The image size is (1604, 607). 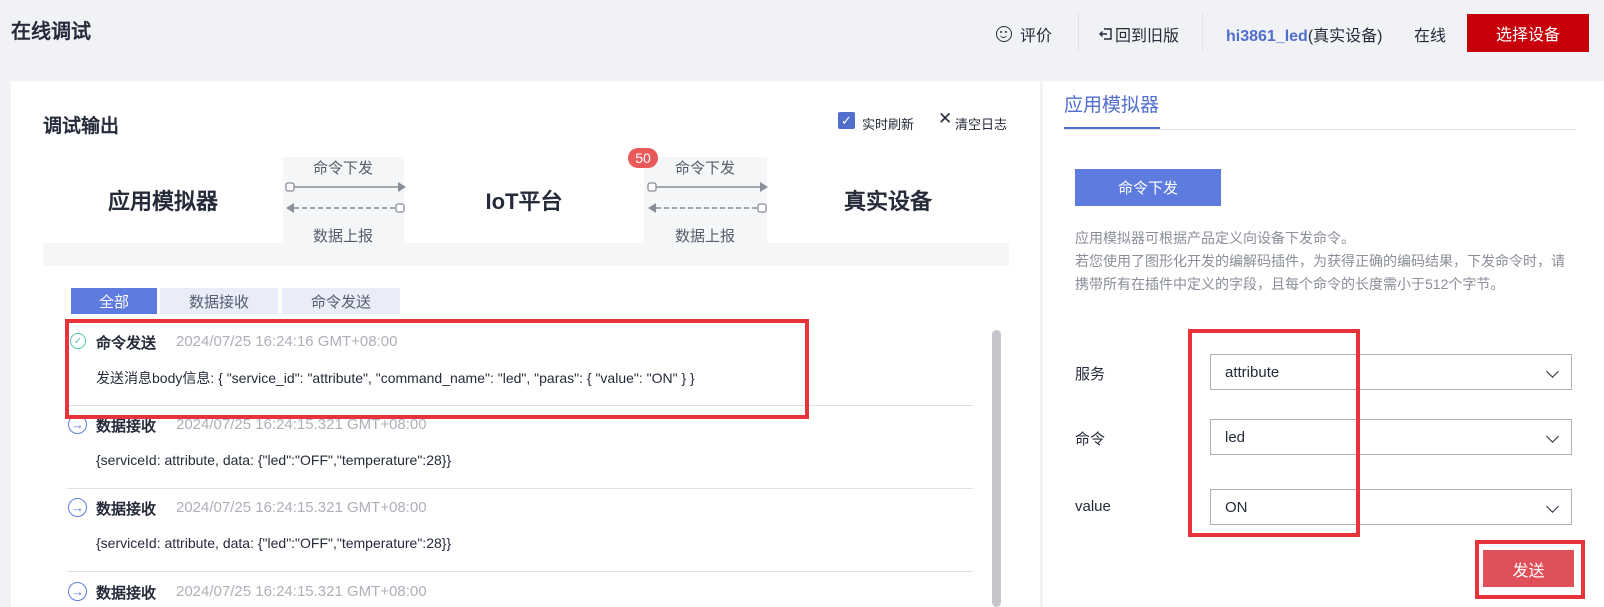 What do you see at coordinates (981, 123) in the screenshot?
I see `clear-log-button: 清空日志` at bounding box center [981, 123].